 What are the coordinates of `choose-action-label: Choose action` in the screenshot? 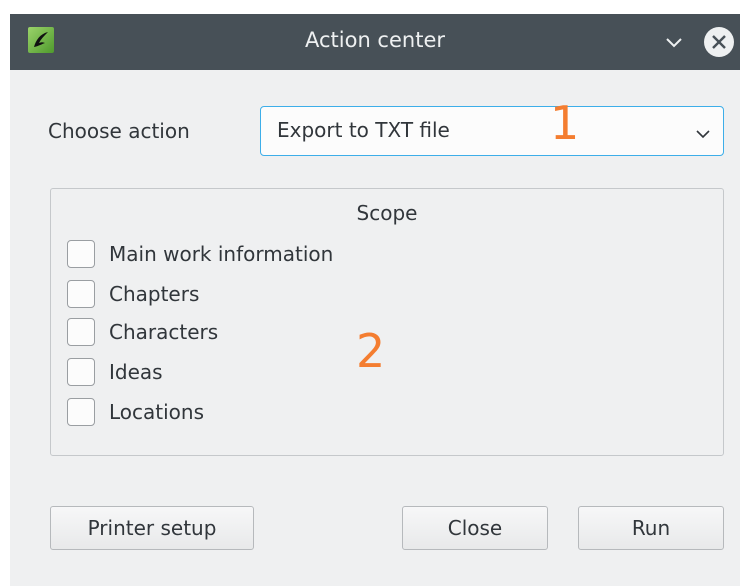 It's located at (119, 131).